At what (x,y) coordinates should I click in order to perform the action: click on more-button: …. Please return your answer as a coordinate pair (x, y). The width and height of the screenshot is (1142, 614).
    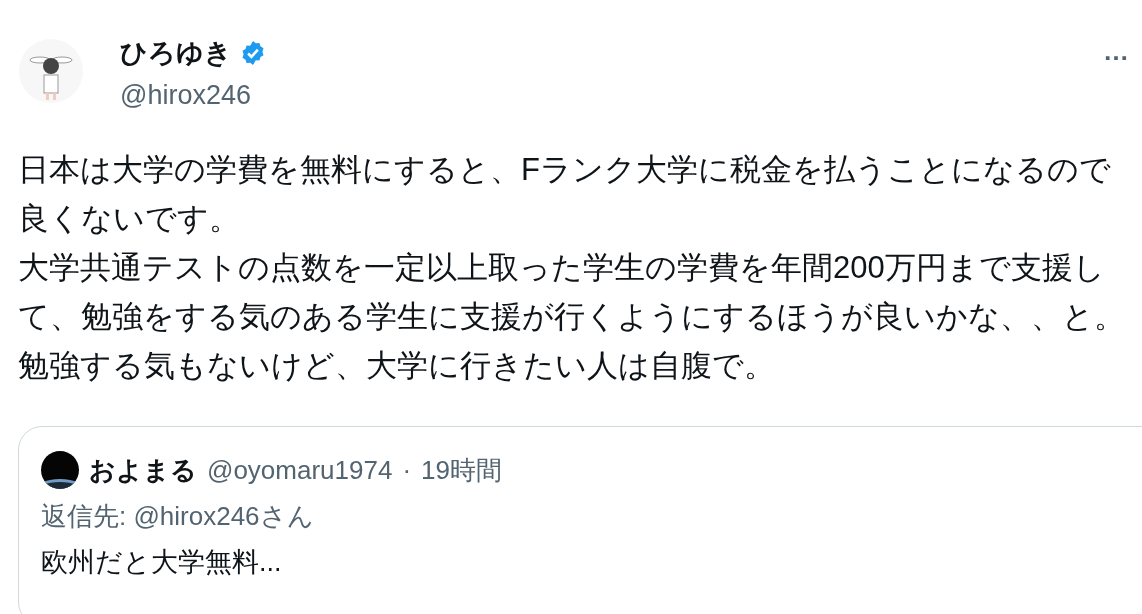
    Looking at the image, I should click on (1116, 51).